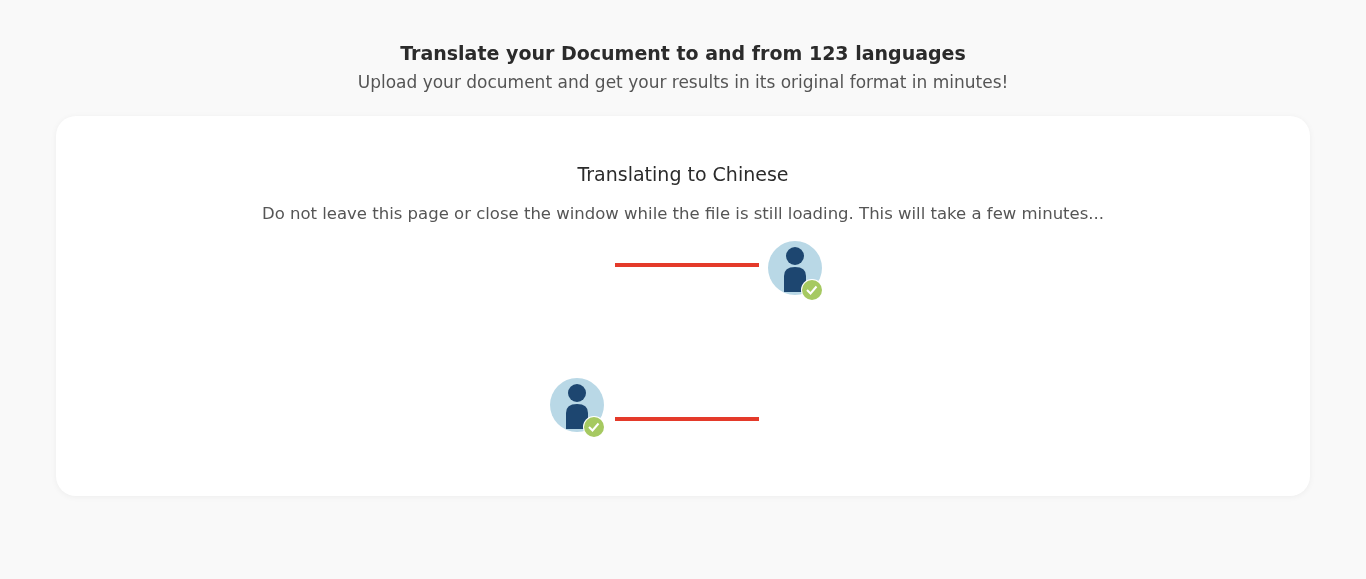 This screenshot has width=1366, height=579. I want to click on page-title: Translate your Document to and from 123 languages, so click(683, 53).